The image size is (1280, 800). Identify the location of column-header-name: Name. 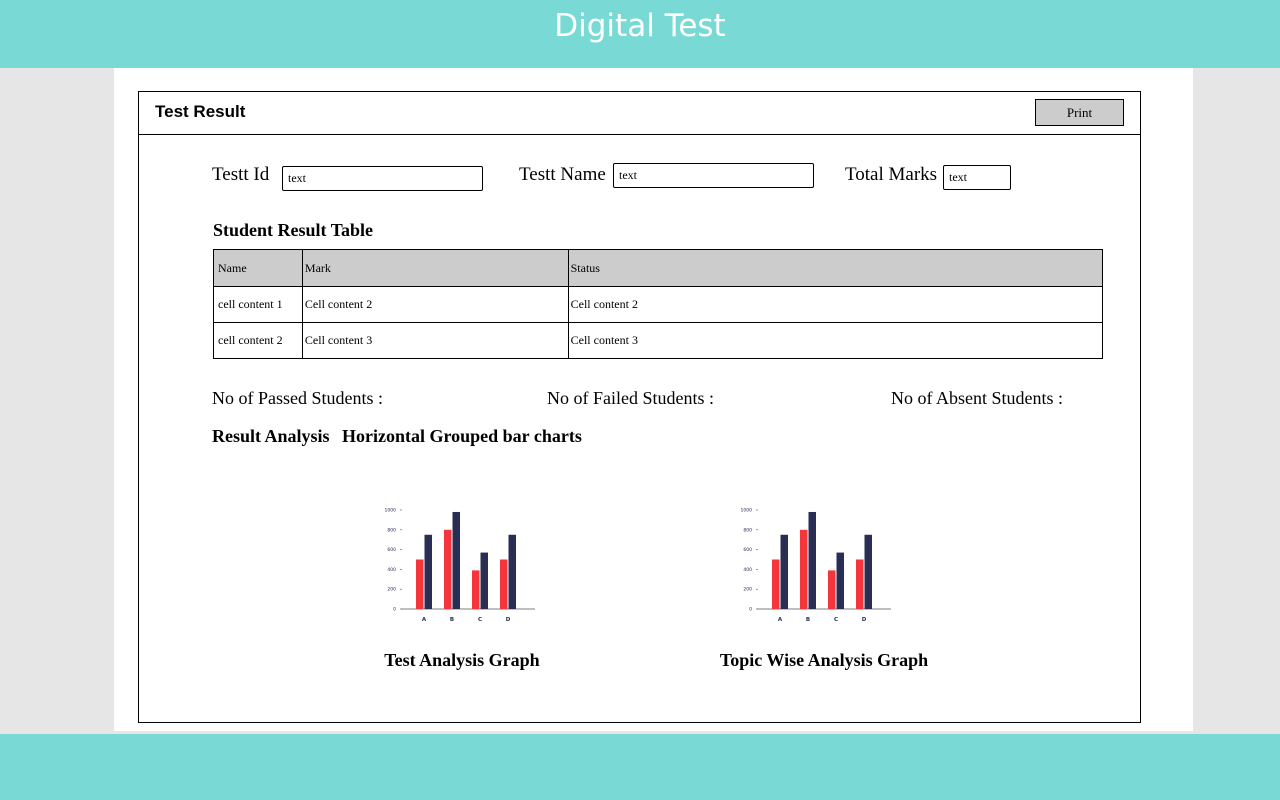
(258, 268).